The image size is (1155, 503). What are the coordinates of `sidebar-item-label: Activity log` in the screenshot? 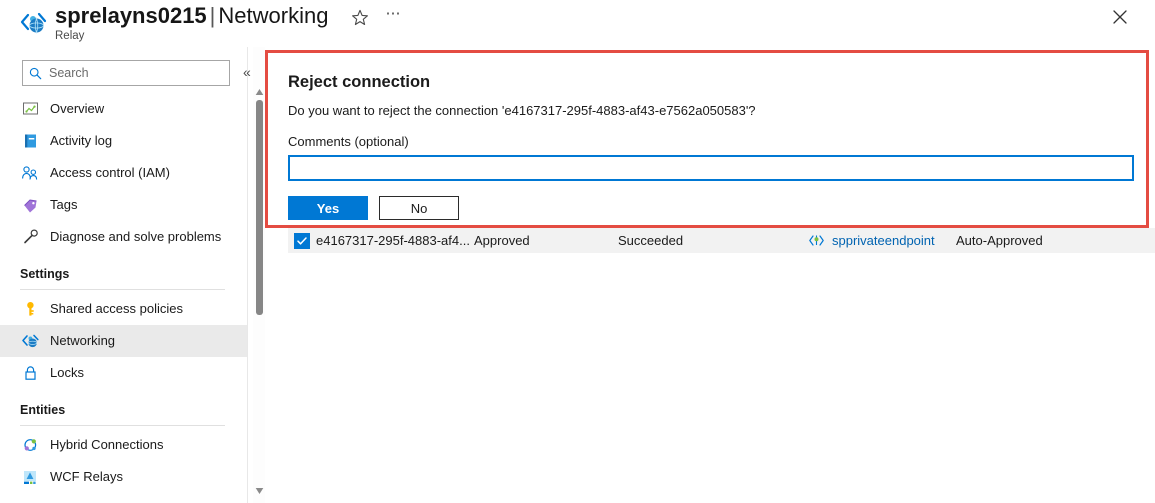 It's located at (81, 140).